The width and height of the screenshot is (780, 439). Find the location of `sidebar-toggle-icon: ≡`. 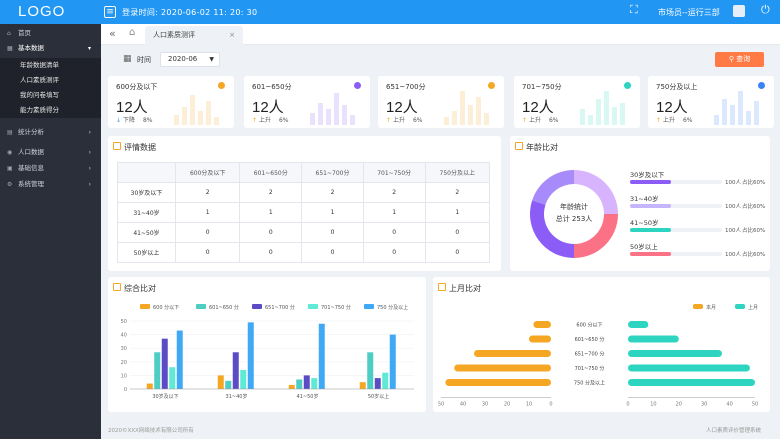

sidebar-toggle-icon: ≡ is located at coordinates (110, 12).